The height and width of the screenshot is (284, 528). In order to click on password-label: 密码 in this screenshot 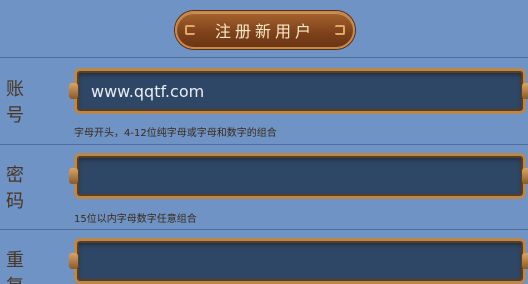, I will do `click(22, 188)`.